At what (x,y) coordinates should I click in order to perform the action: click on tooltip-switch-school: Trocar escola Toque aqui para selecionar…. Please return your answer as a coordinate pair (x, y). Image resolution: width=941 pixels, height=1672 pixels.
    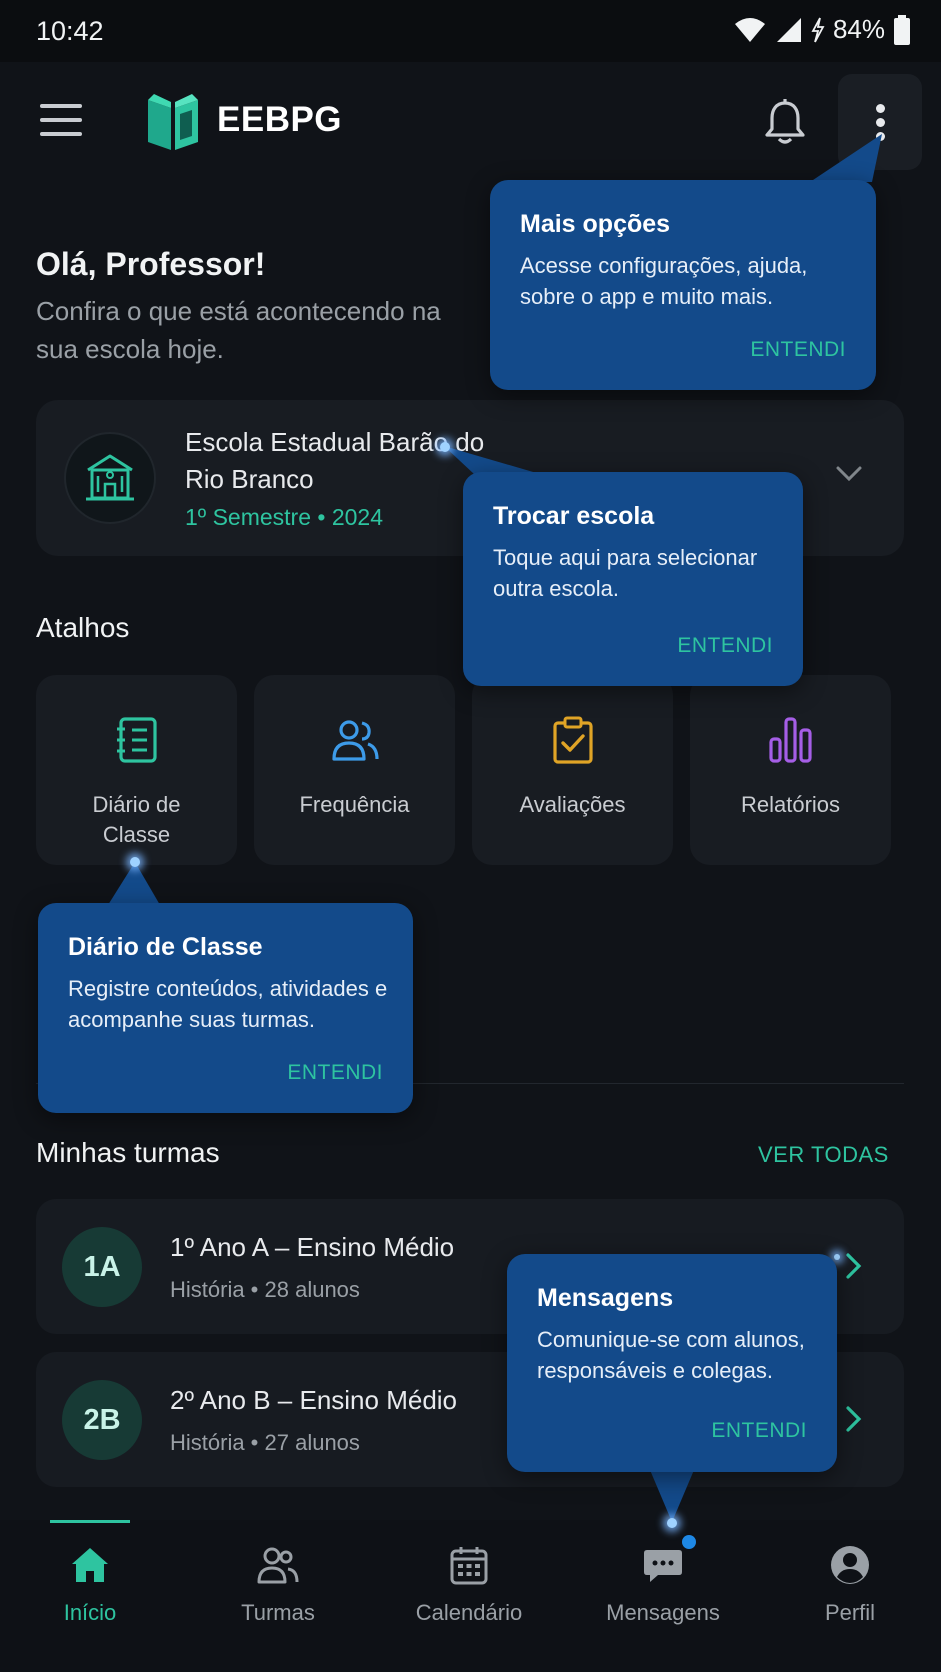
    Looking at the image, I should click on (633, 579).